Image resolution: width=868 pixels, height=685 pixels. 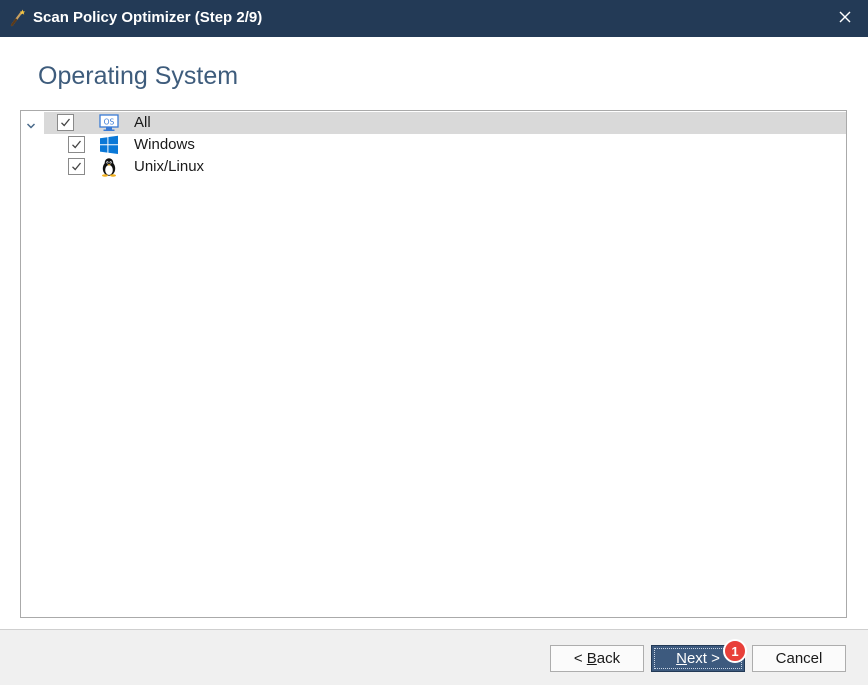 What do you see at coordinates (31, 123) in the screenshot?
I see `chevron-down-icon` at bounding box center [31, 123].